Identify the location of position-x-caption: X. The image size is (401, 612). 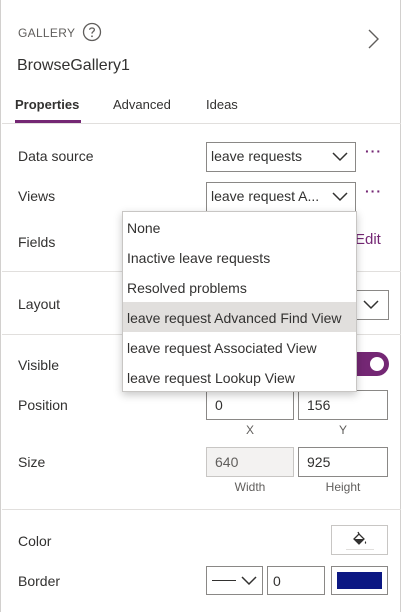
(249, 430).